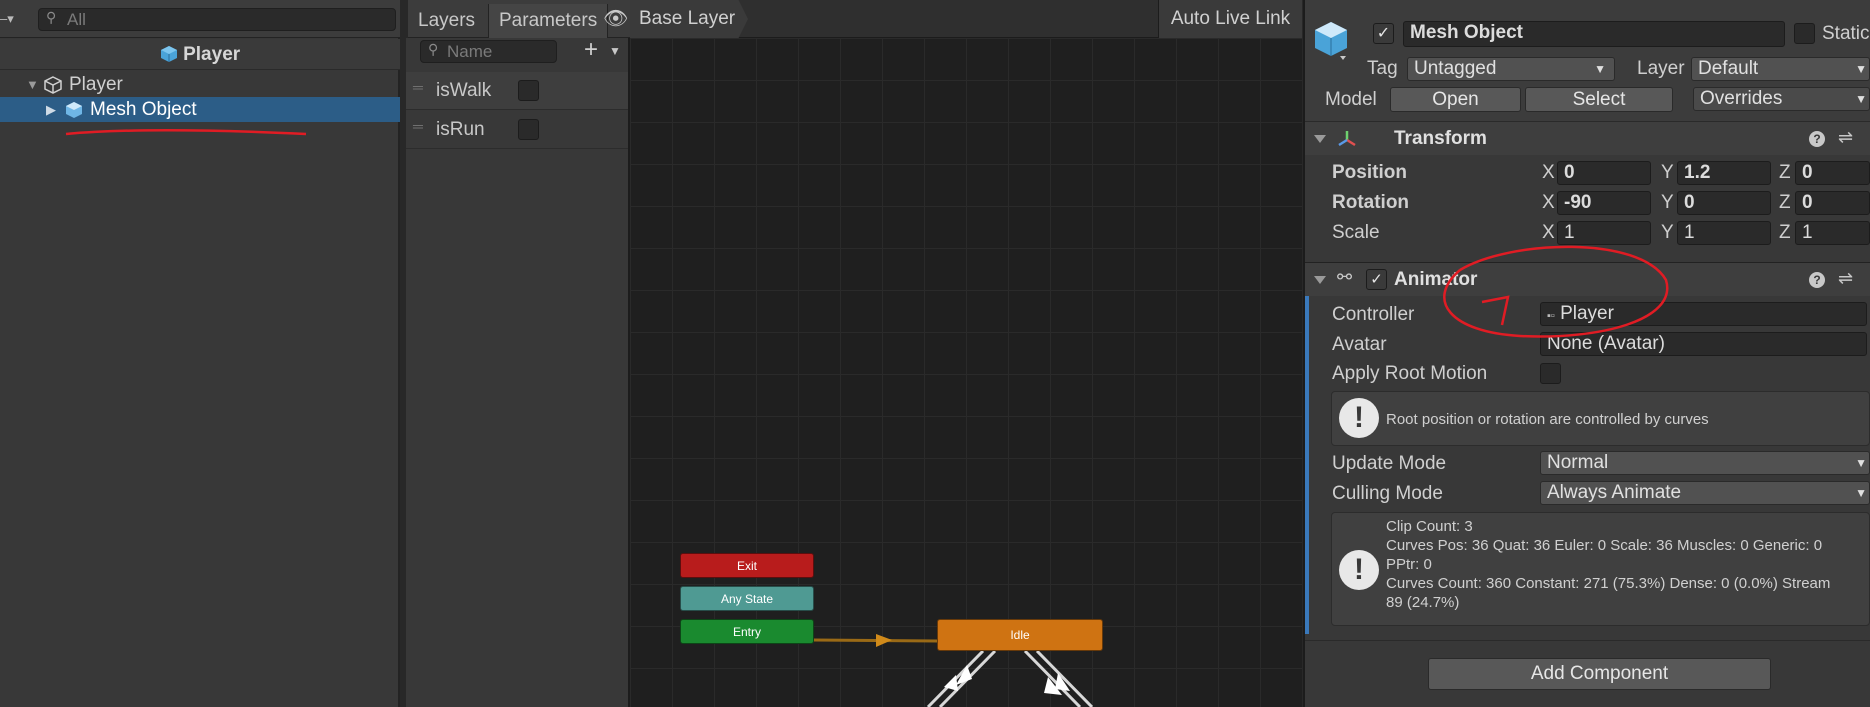  I want to click on animator-icon: ⚯, so click(1345, 277).